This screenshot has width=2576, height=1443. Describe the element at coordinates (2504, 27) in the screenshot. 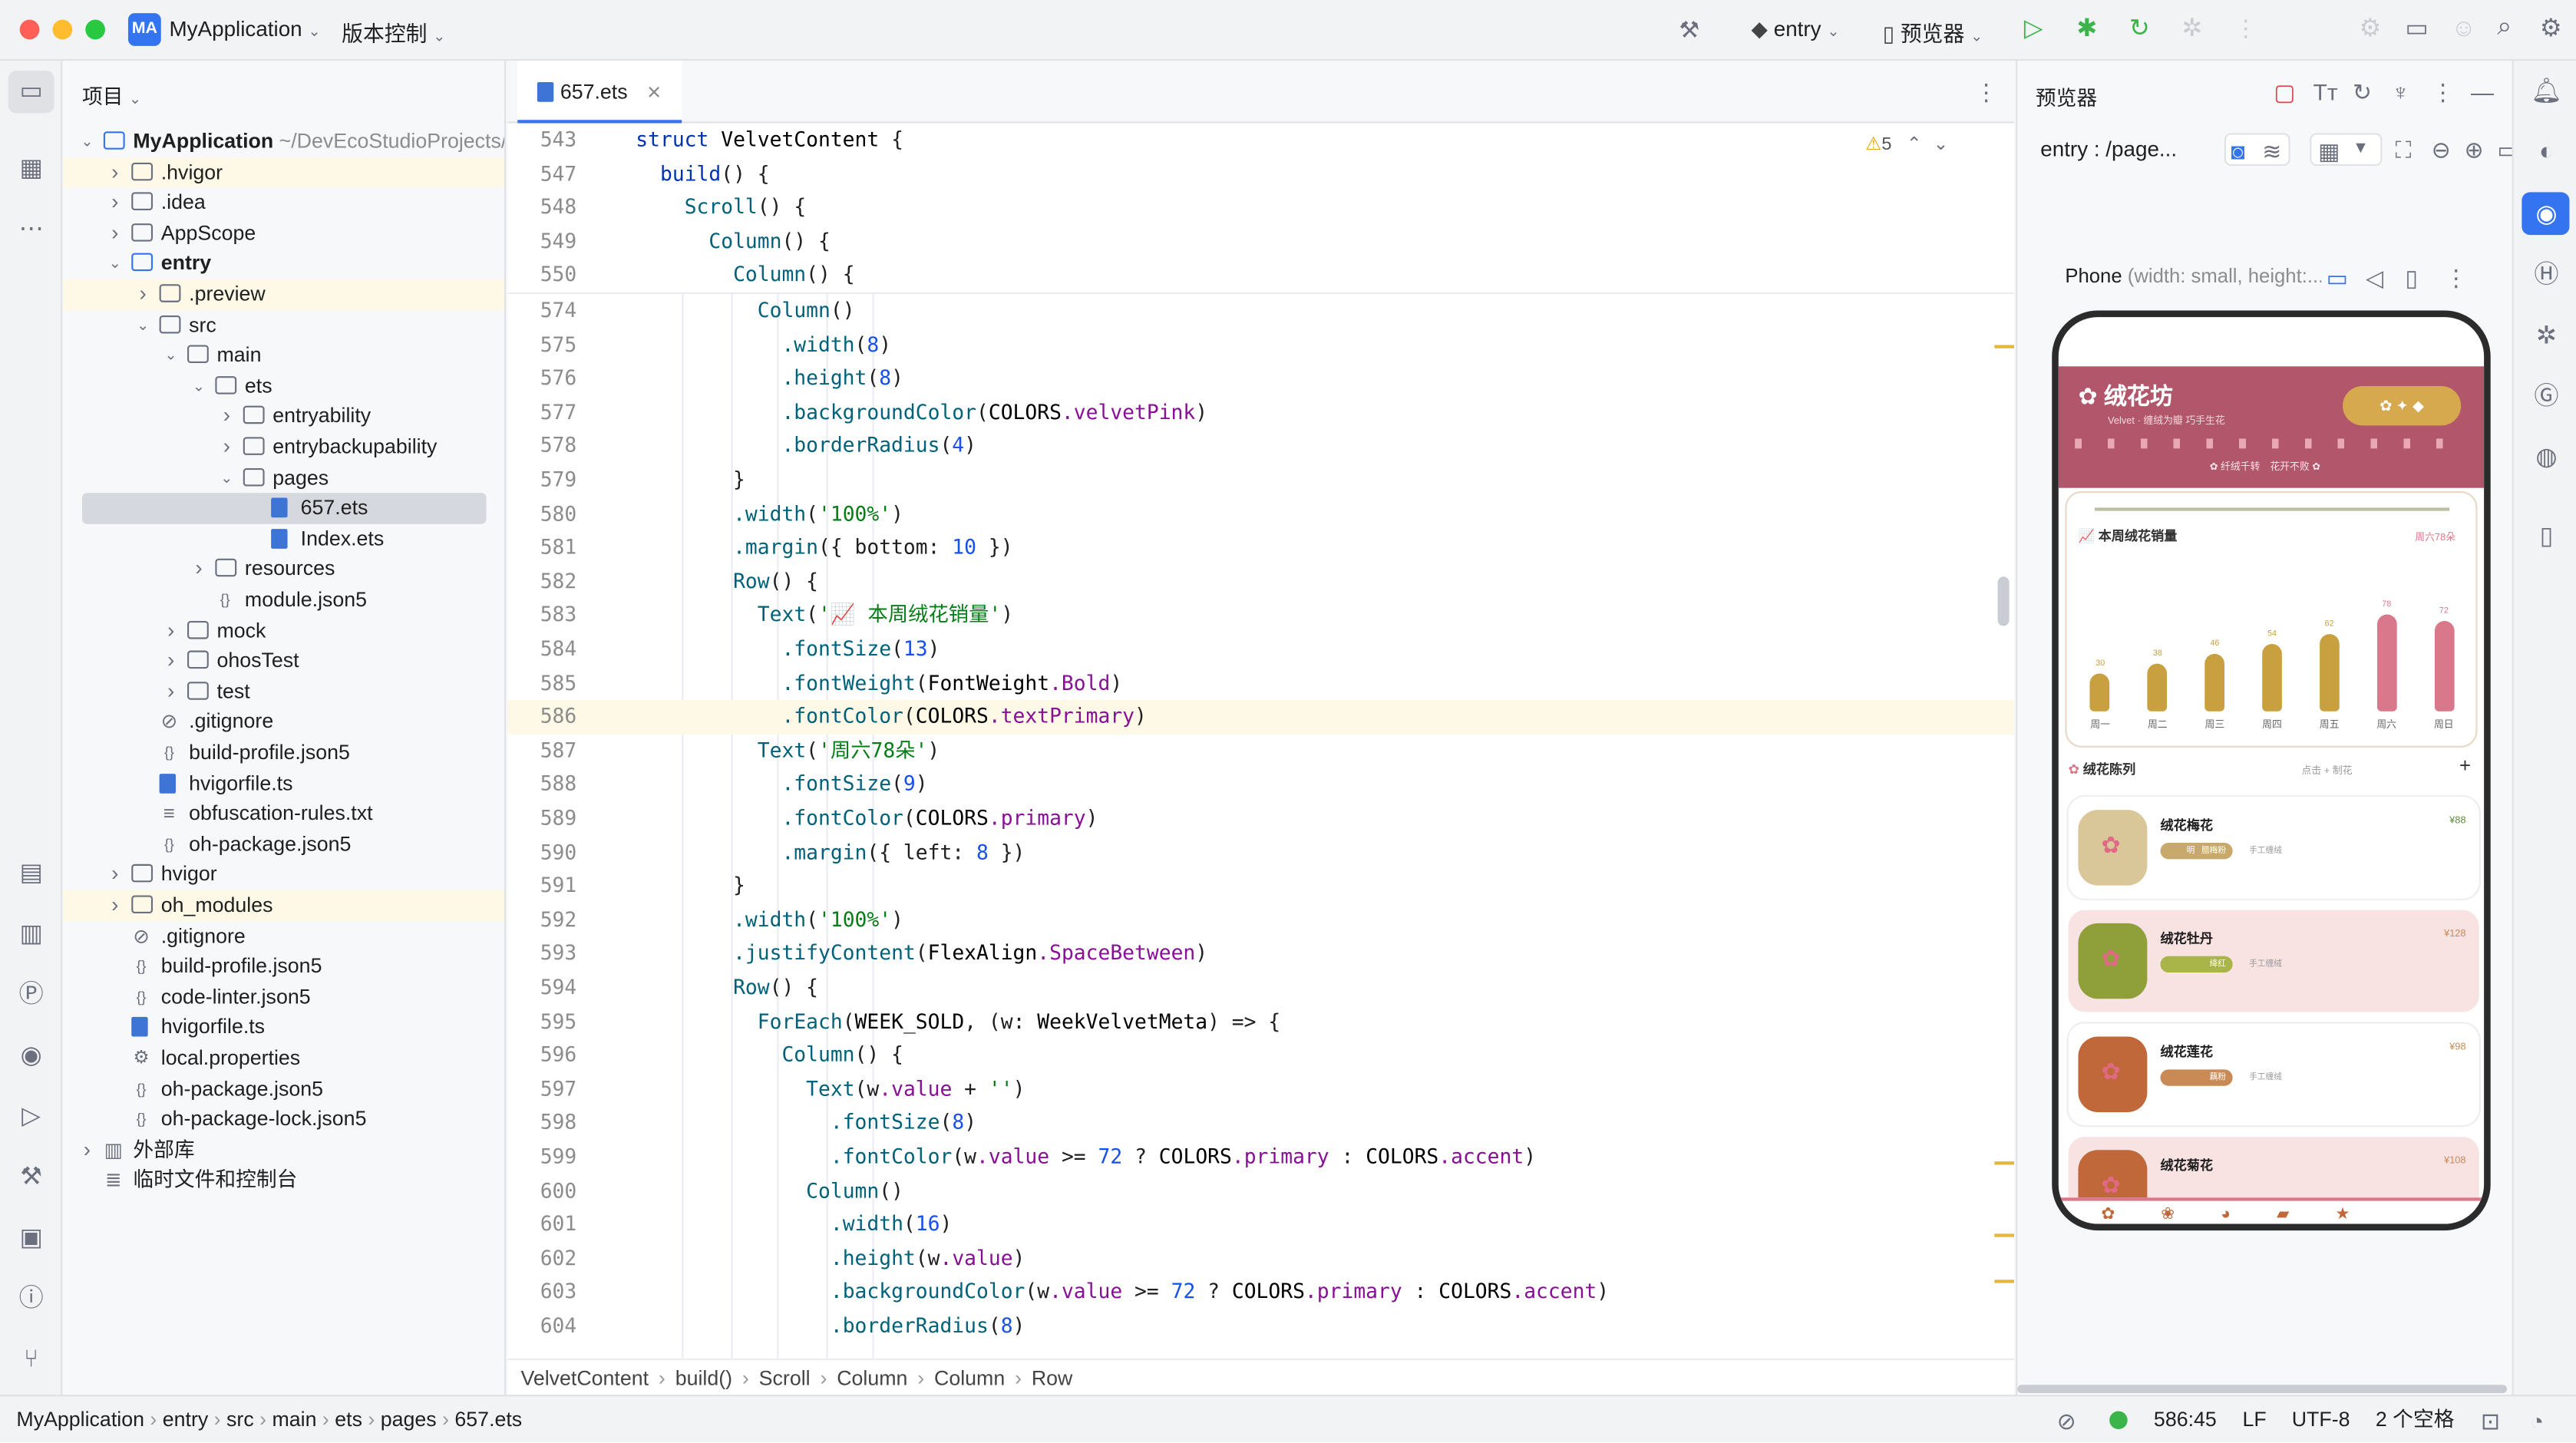

I see `search-icon: ⌕` at that location.